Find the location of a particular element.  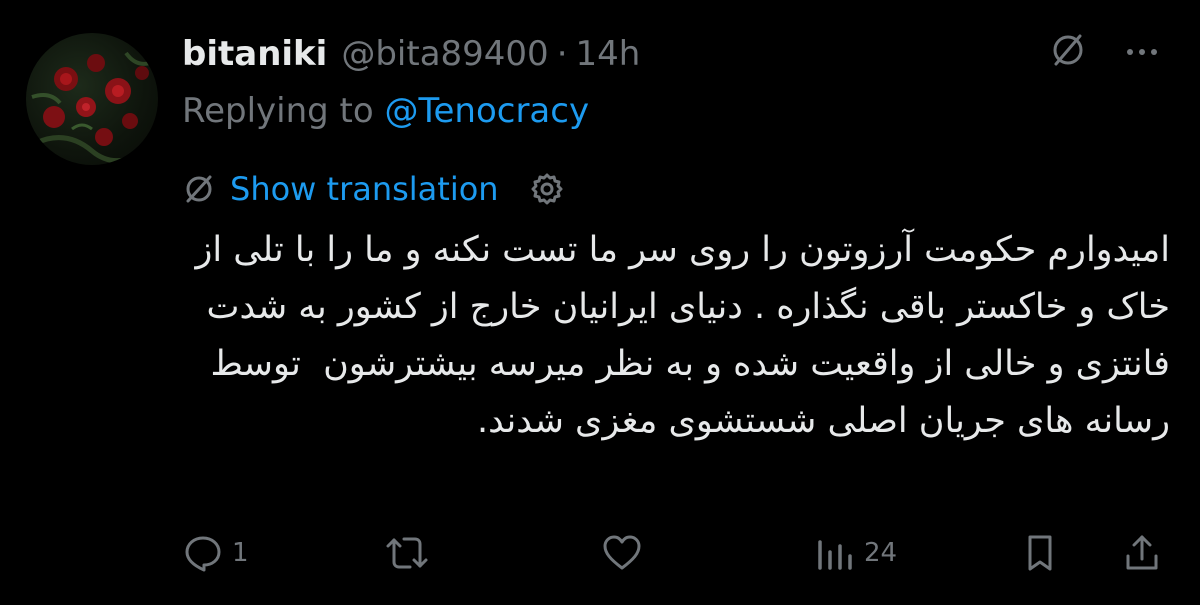

like-button is located at coordinates (626, 553).